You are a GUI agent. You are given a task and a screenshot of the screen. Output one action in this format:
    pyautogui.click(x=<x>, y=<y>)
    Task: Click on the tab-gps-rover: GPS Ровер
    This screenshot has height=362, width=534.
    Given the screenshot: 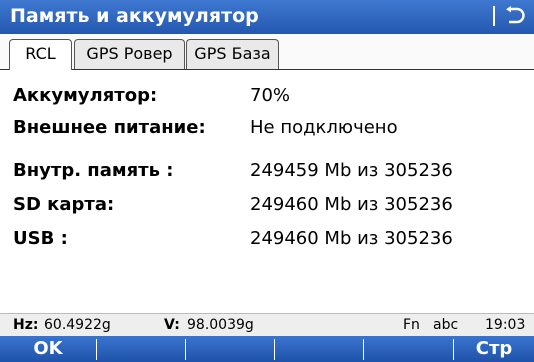 What is the action you would take?
    pyautogui.click(x=129, y=54)
    